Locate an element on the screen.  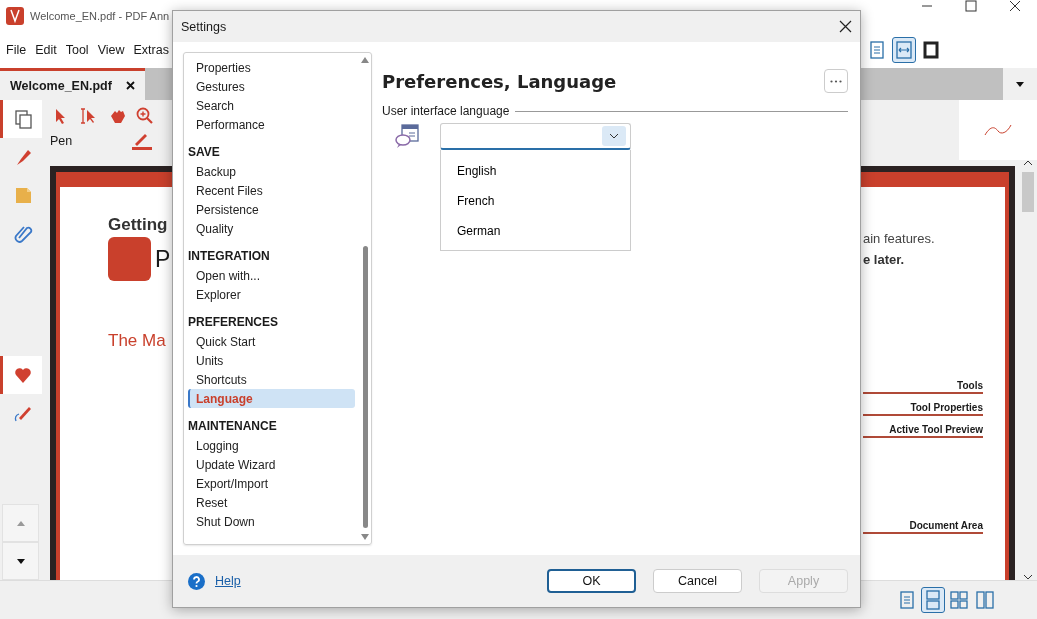
continuous-pages-icon is located at coordinates (933, 600).